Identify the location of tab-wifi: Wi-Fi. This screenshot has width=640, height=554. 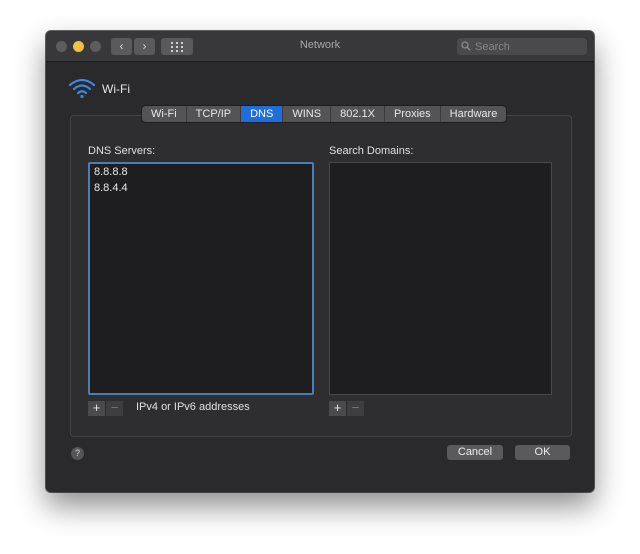
(164, 114).